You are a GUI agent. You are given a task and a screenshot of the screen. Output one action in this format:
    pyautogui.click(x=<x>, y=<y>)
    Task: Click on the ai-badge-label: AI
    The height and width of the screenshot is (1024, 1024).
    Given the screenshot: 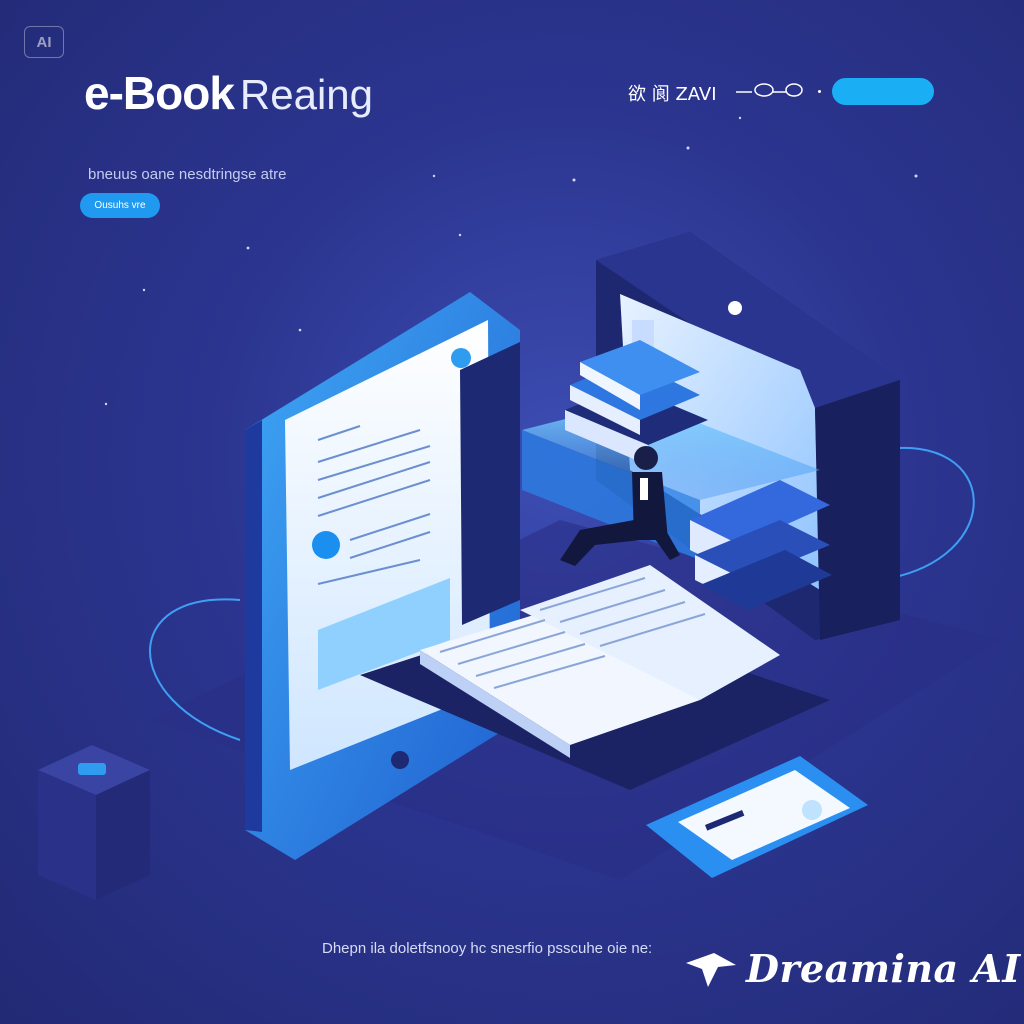 What is the action you would take?
    pyautogui.click(x=44, y=42)
    